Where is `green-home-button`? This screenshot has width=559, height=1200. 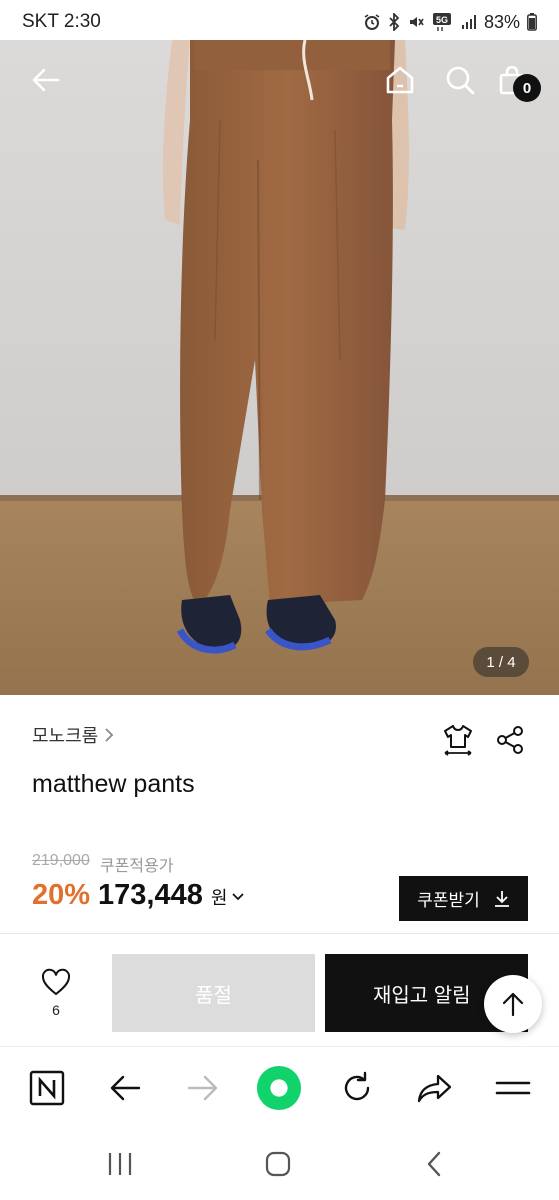
green-home-button is located at coordinates (279, 1088).